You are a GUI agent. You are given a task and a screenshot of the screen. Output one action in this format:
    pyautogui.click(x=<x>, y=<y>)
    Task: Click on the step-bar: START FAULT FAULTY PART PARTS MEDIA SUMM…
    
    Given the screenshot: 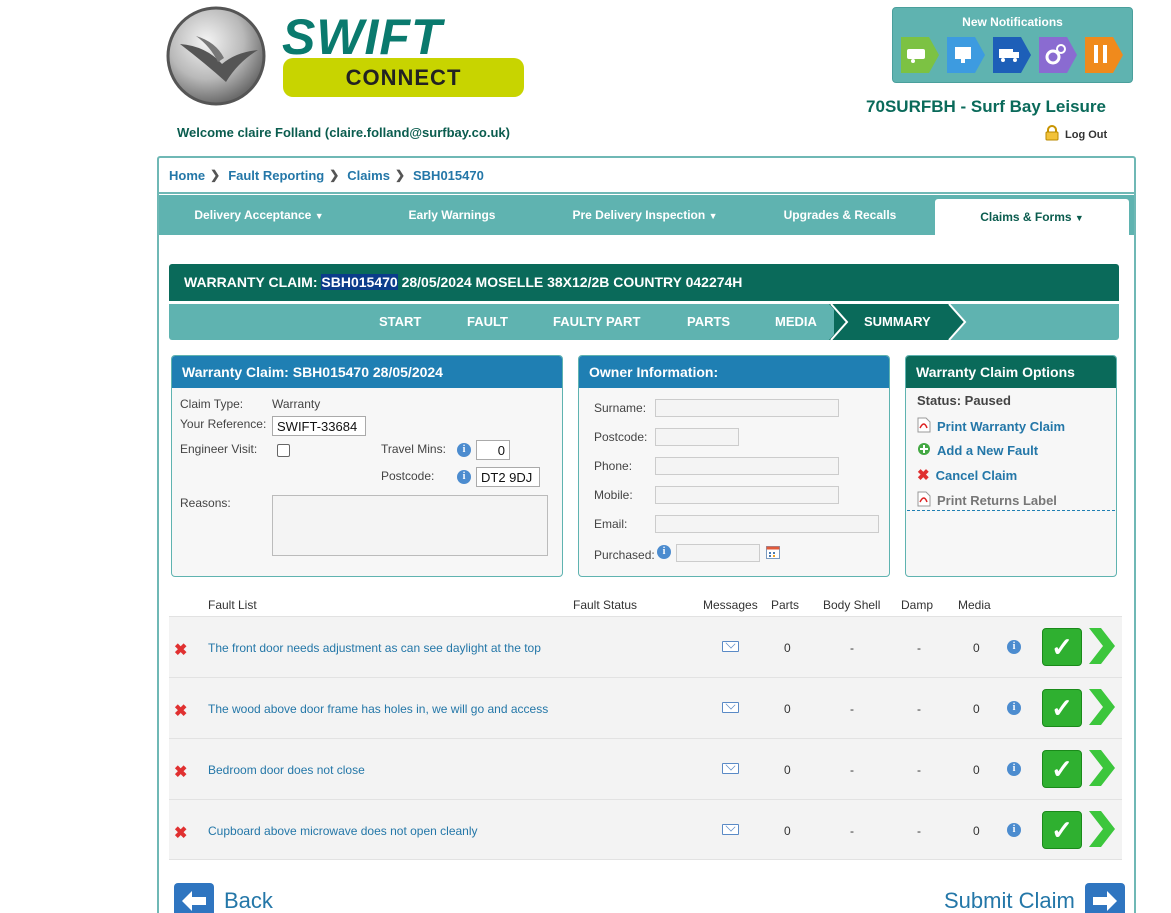 What is the action you would take?
    pyautogui.click(x=644, y=322)
    